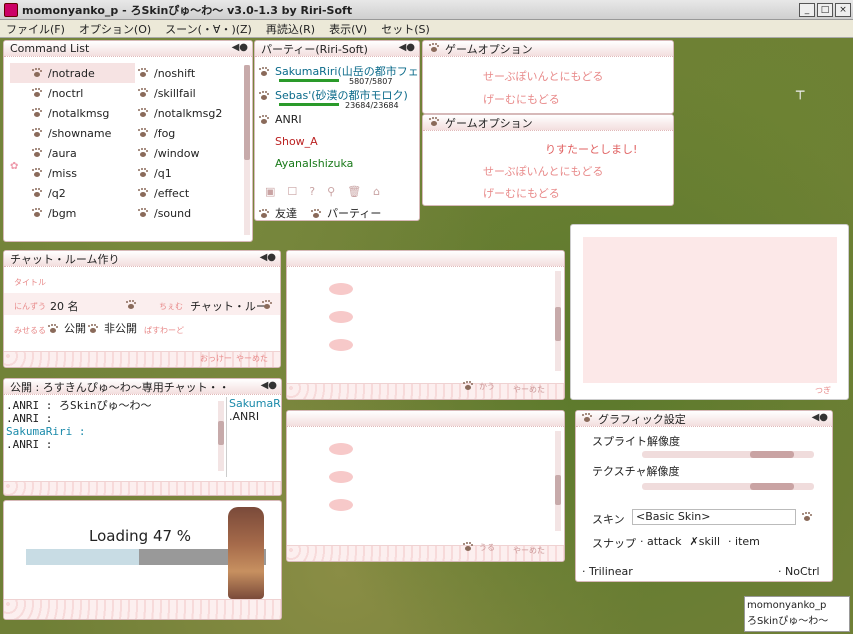  What do you see at coordinates (246, 553) in the screenshot?
I see `character-sprite` at bounding box center [246, 553].